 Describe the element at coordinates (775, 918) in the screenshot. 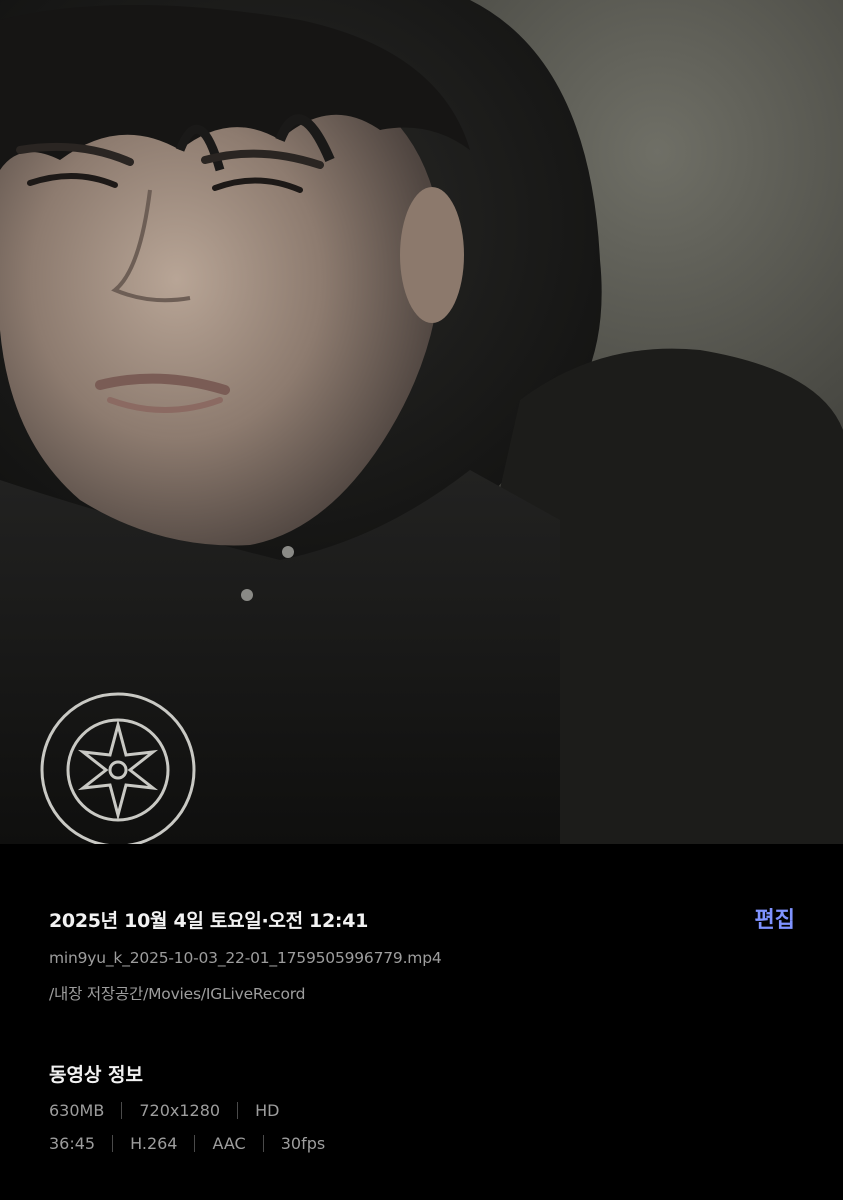

I see `edit-button: 편집` at that location.